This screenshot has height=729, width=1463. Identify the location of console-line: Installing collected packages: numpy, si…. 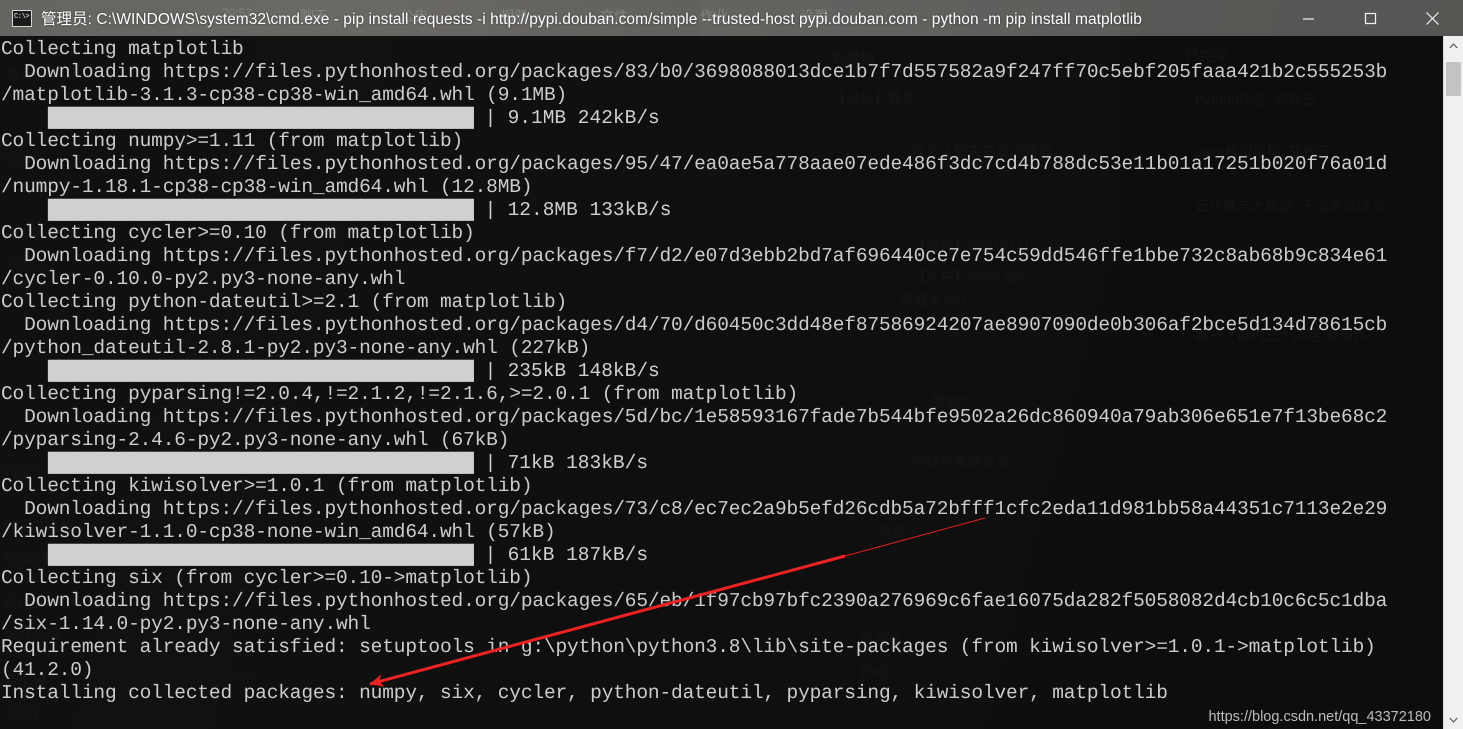
(584, 693).